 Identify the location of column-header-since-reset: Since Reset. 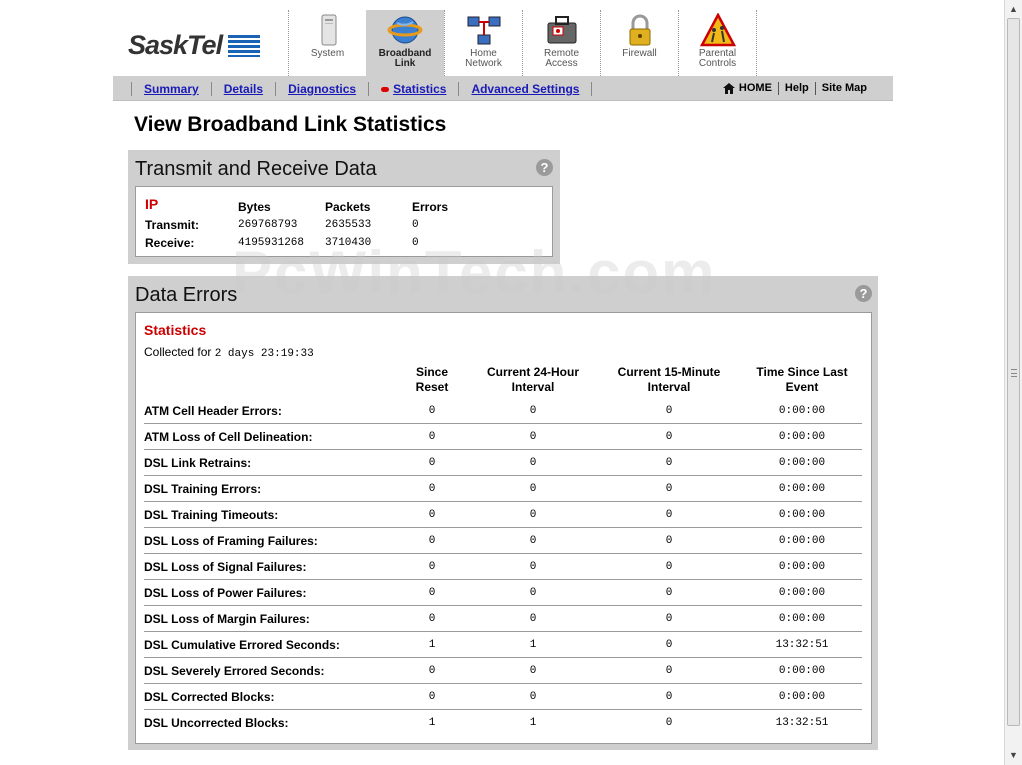
(432, 380).